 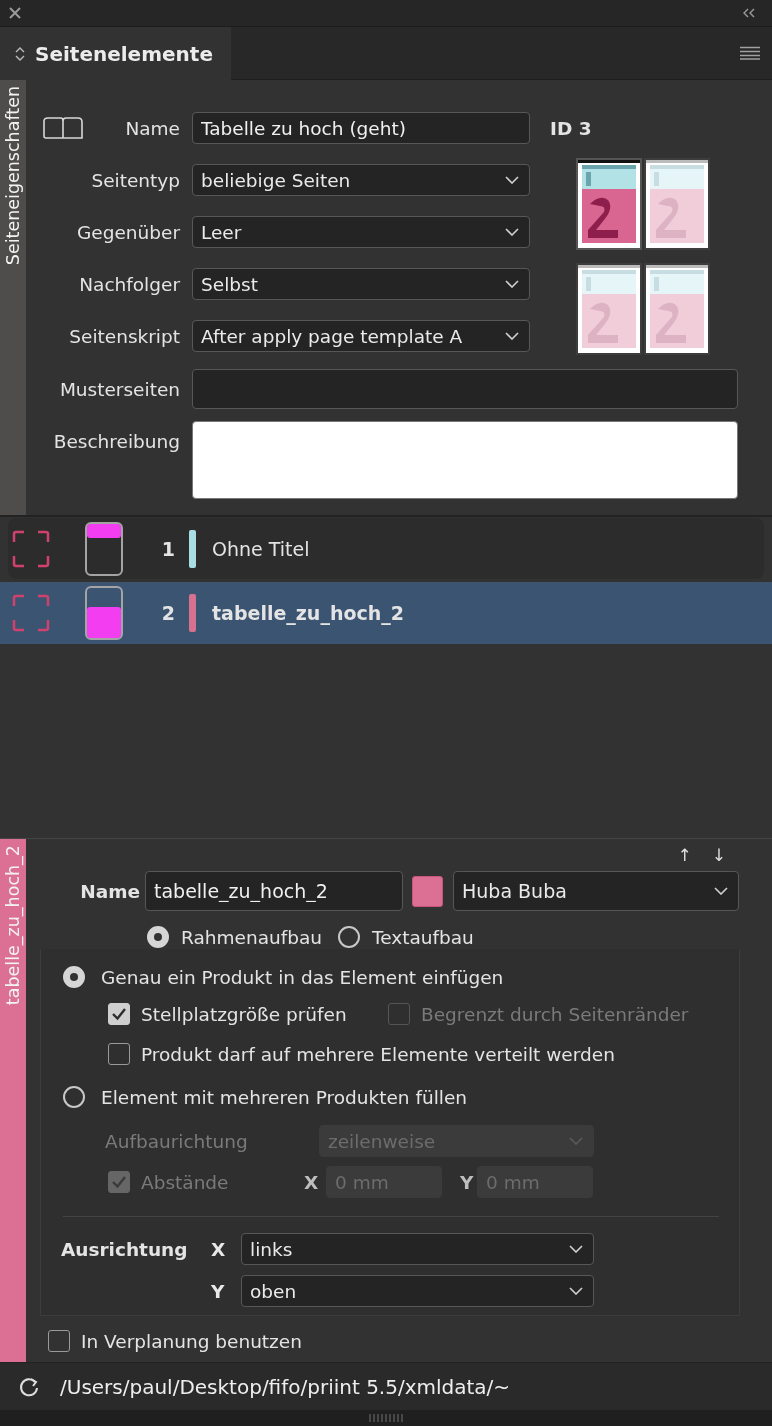 I want to click on field-label: Ausrichtung, so click(x=125, y=1249).